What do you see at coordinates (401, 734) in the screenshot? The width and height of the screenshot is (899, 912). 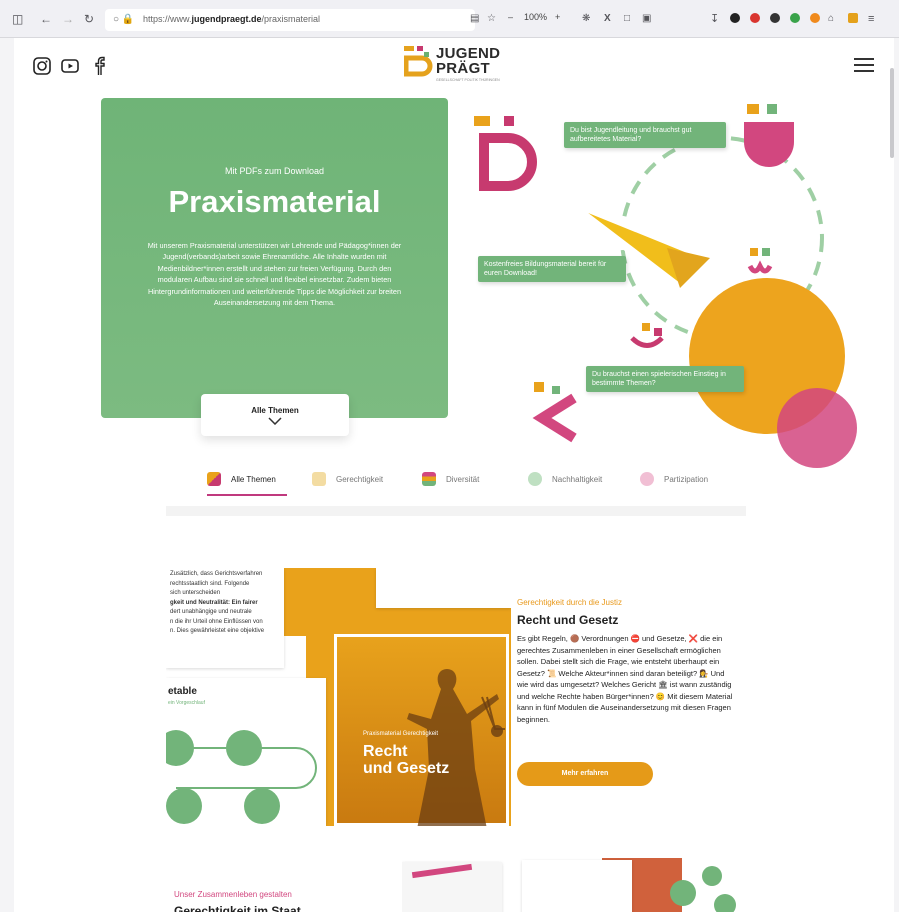 I see `cover-kicker: Praxismaterial Gerechtigkeit` at bounding box center [401, 734].